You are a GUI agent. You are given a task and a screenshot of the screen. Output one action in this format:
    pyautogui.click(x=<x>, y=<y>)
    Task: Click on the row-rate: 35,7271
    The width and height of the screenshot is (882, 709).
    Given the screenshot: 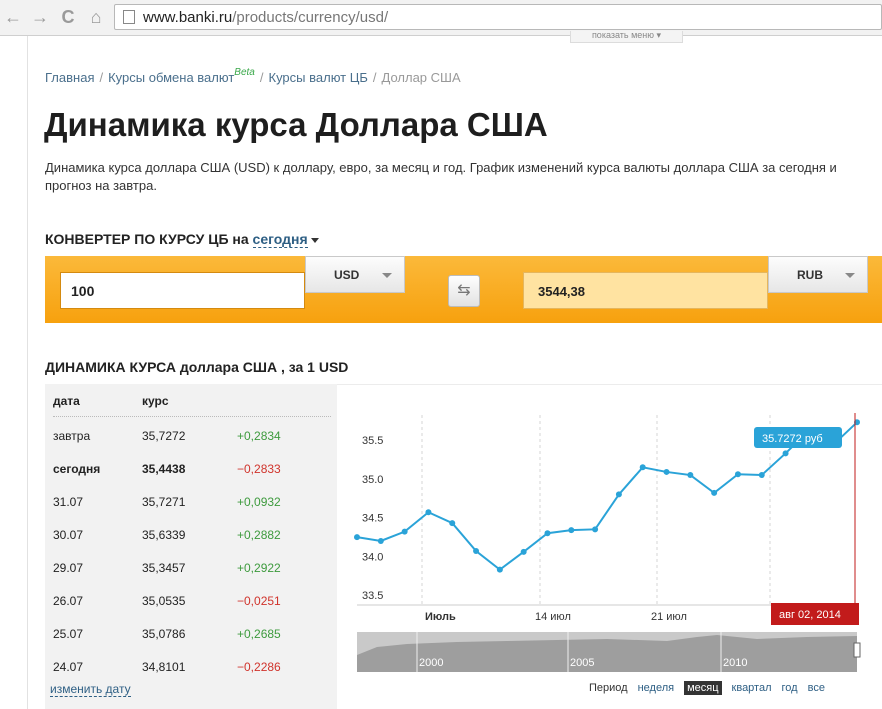 What is the action you would take?
    pyautogui.click(x=164, y=502)
    